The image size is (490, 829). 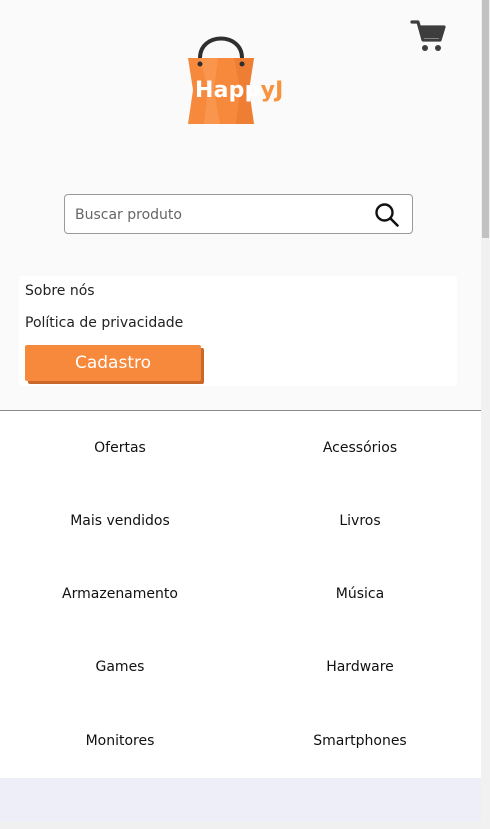 What do you see at coordinates (120, 521) in the screenshot?
I see `category-mais-vendidos: Mais vendidos` at bounding box center [120, 521].